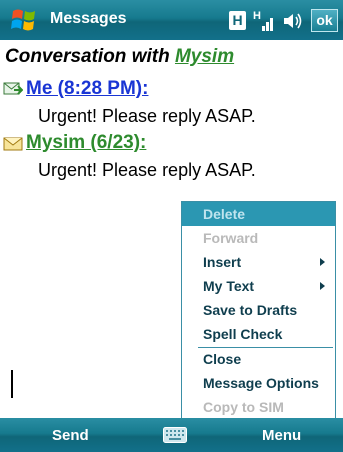 This screenshot has height=452, width=343. I want to click on menu-softkey: Menu, so click(281, 435).